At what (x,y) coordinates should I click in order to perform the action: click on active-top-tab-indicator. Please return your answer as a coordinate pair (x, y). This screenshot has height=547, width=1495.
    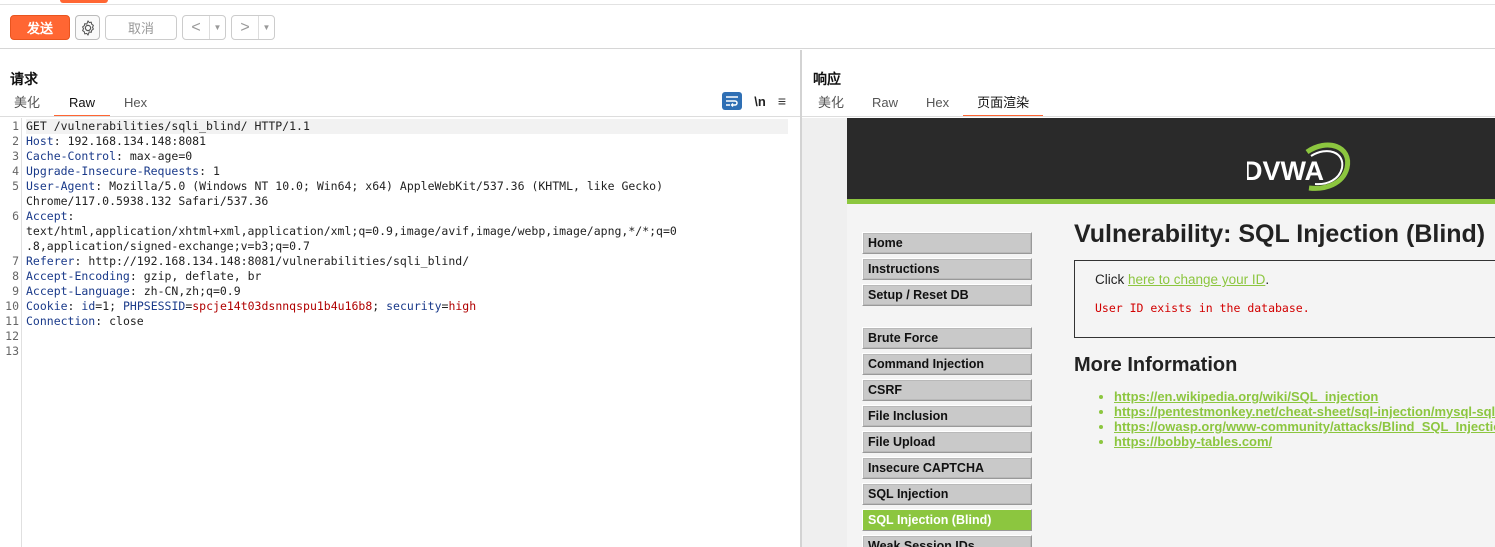
    Looking at the image, I should click on (84, 1).